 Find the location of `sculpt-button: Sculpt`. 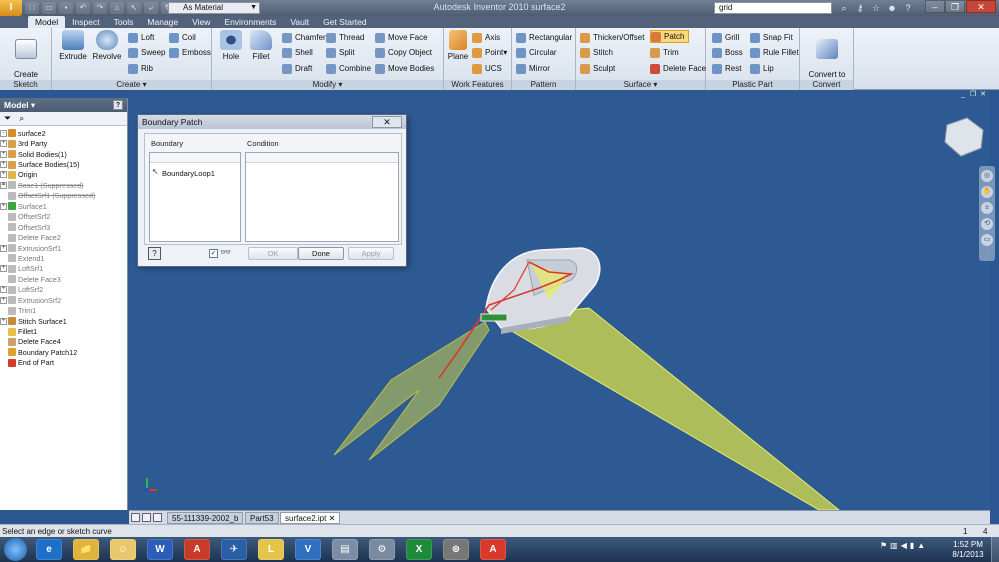

sculpt-button: Sculpt is located at coordinates (597, 68).